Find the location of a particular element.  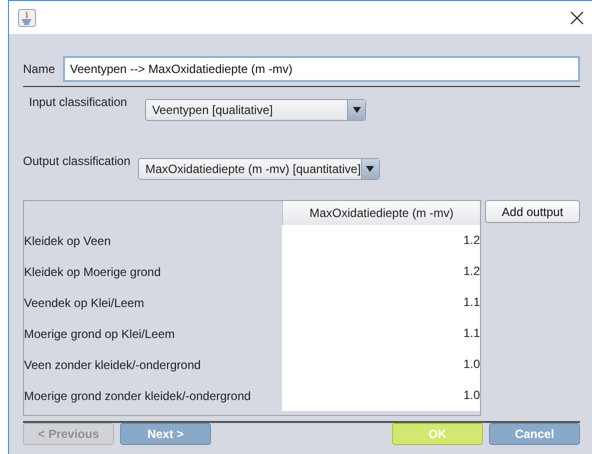

row-label: Moerige grond zonder kleidek/-ondergrond is located at coordinates (138, 395).